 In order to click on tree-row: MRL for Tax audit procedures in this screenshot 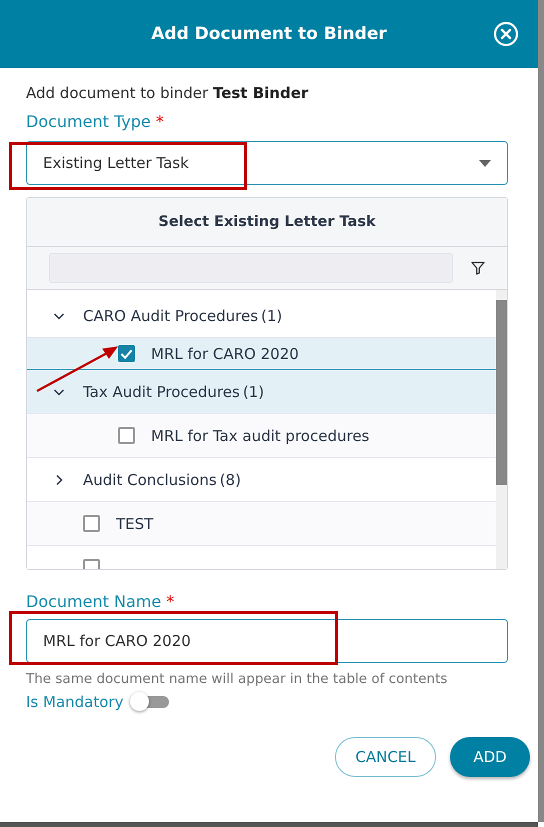, I will do `click(261, 436)`.